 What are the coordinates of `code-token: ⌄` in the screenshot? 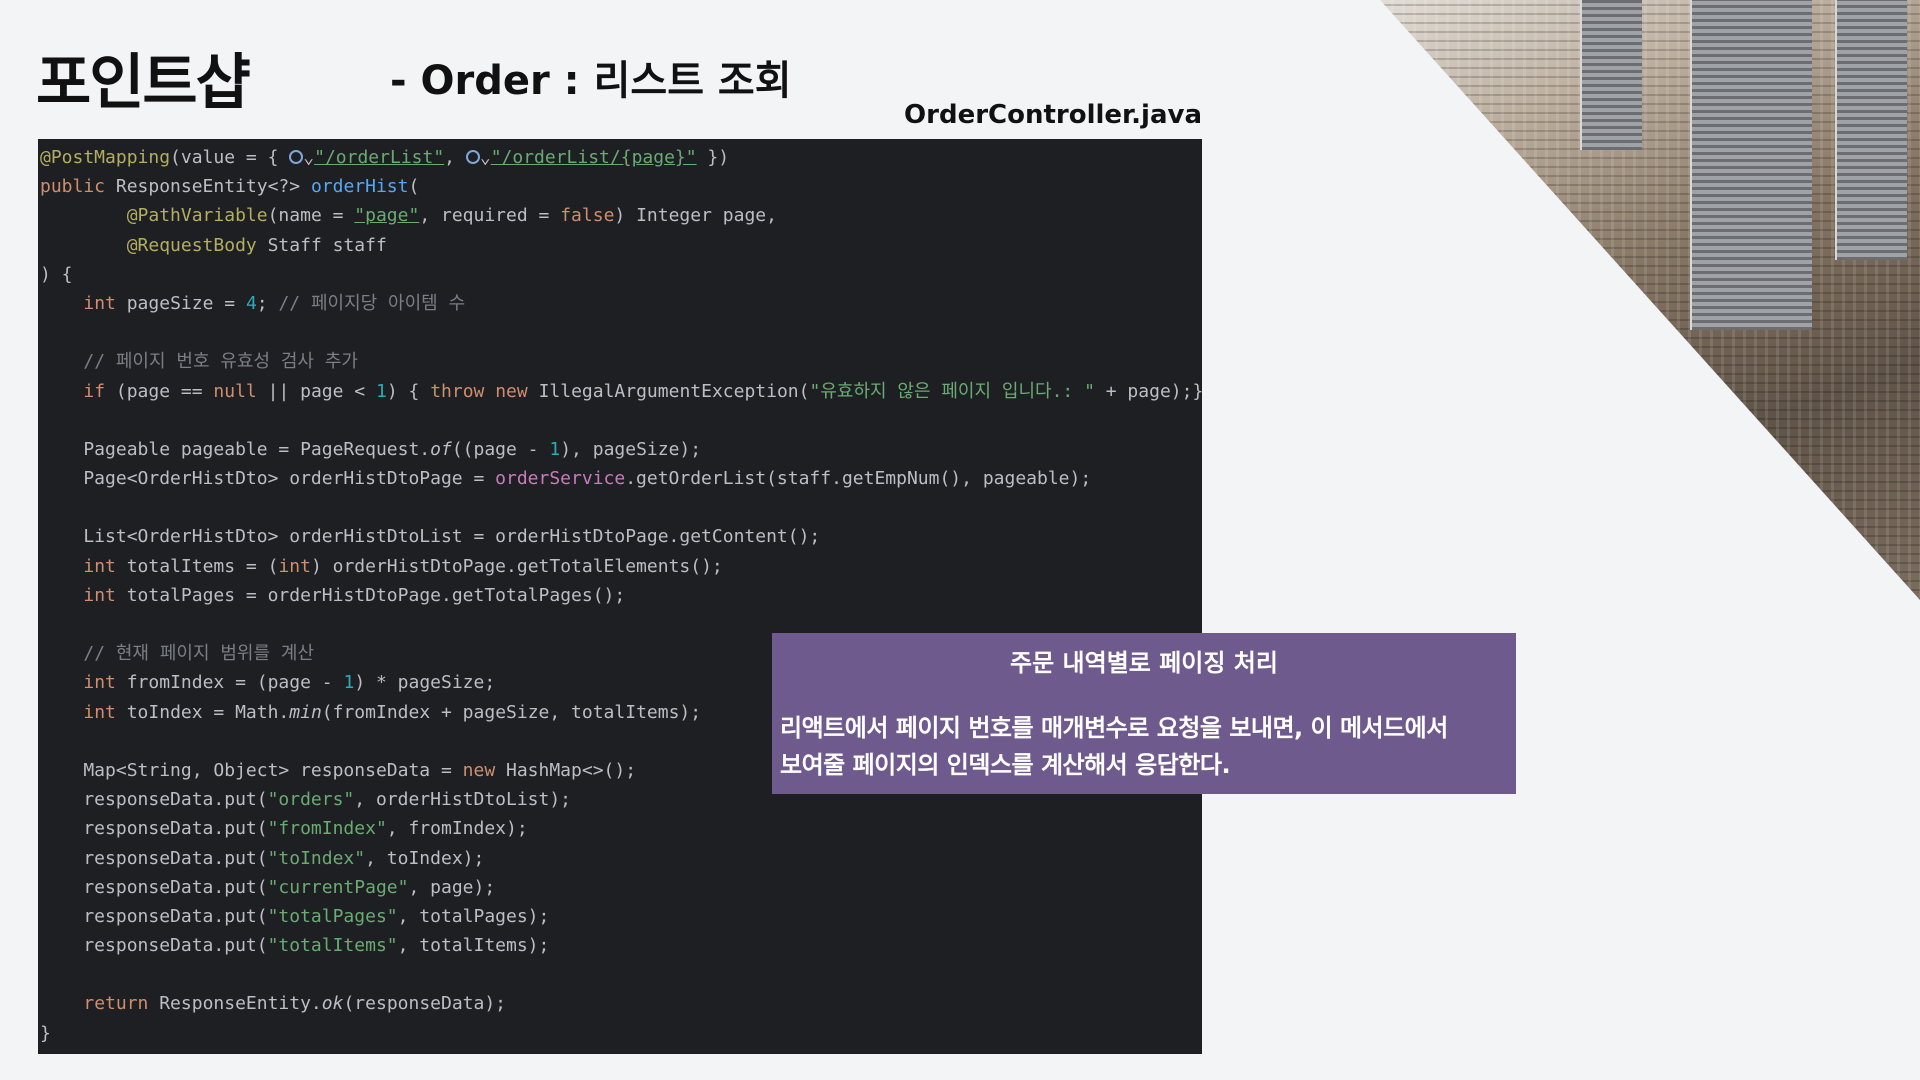 It's located at (485, 157).